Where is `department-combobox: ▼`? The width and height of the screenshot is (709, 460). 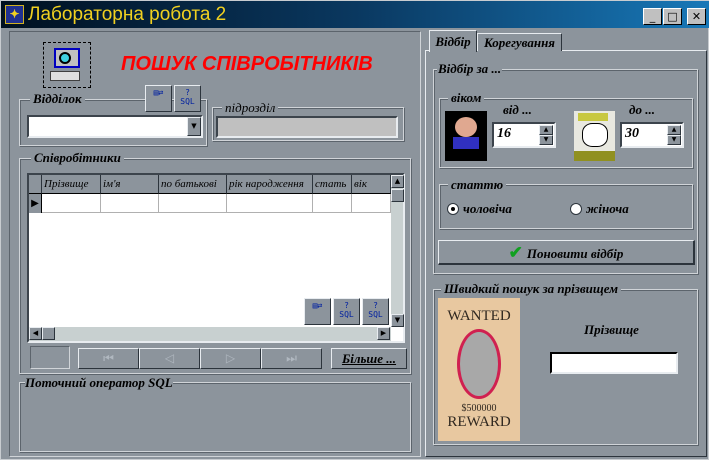 department-combobox: ▼ is located at coordinates (115, 126).